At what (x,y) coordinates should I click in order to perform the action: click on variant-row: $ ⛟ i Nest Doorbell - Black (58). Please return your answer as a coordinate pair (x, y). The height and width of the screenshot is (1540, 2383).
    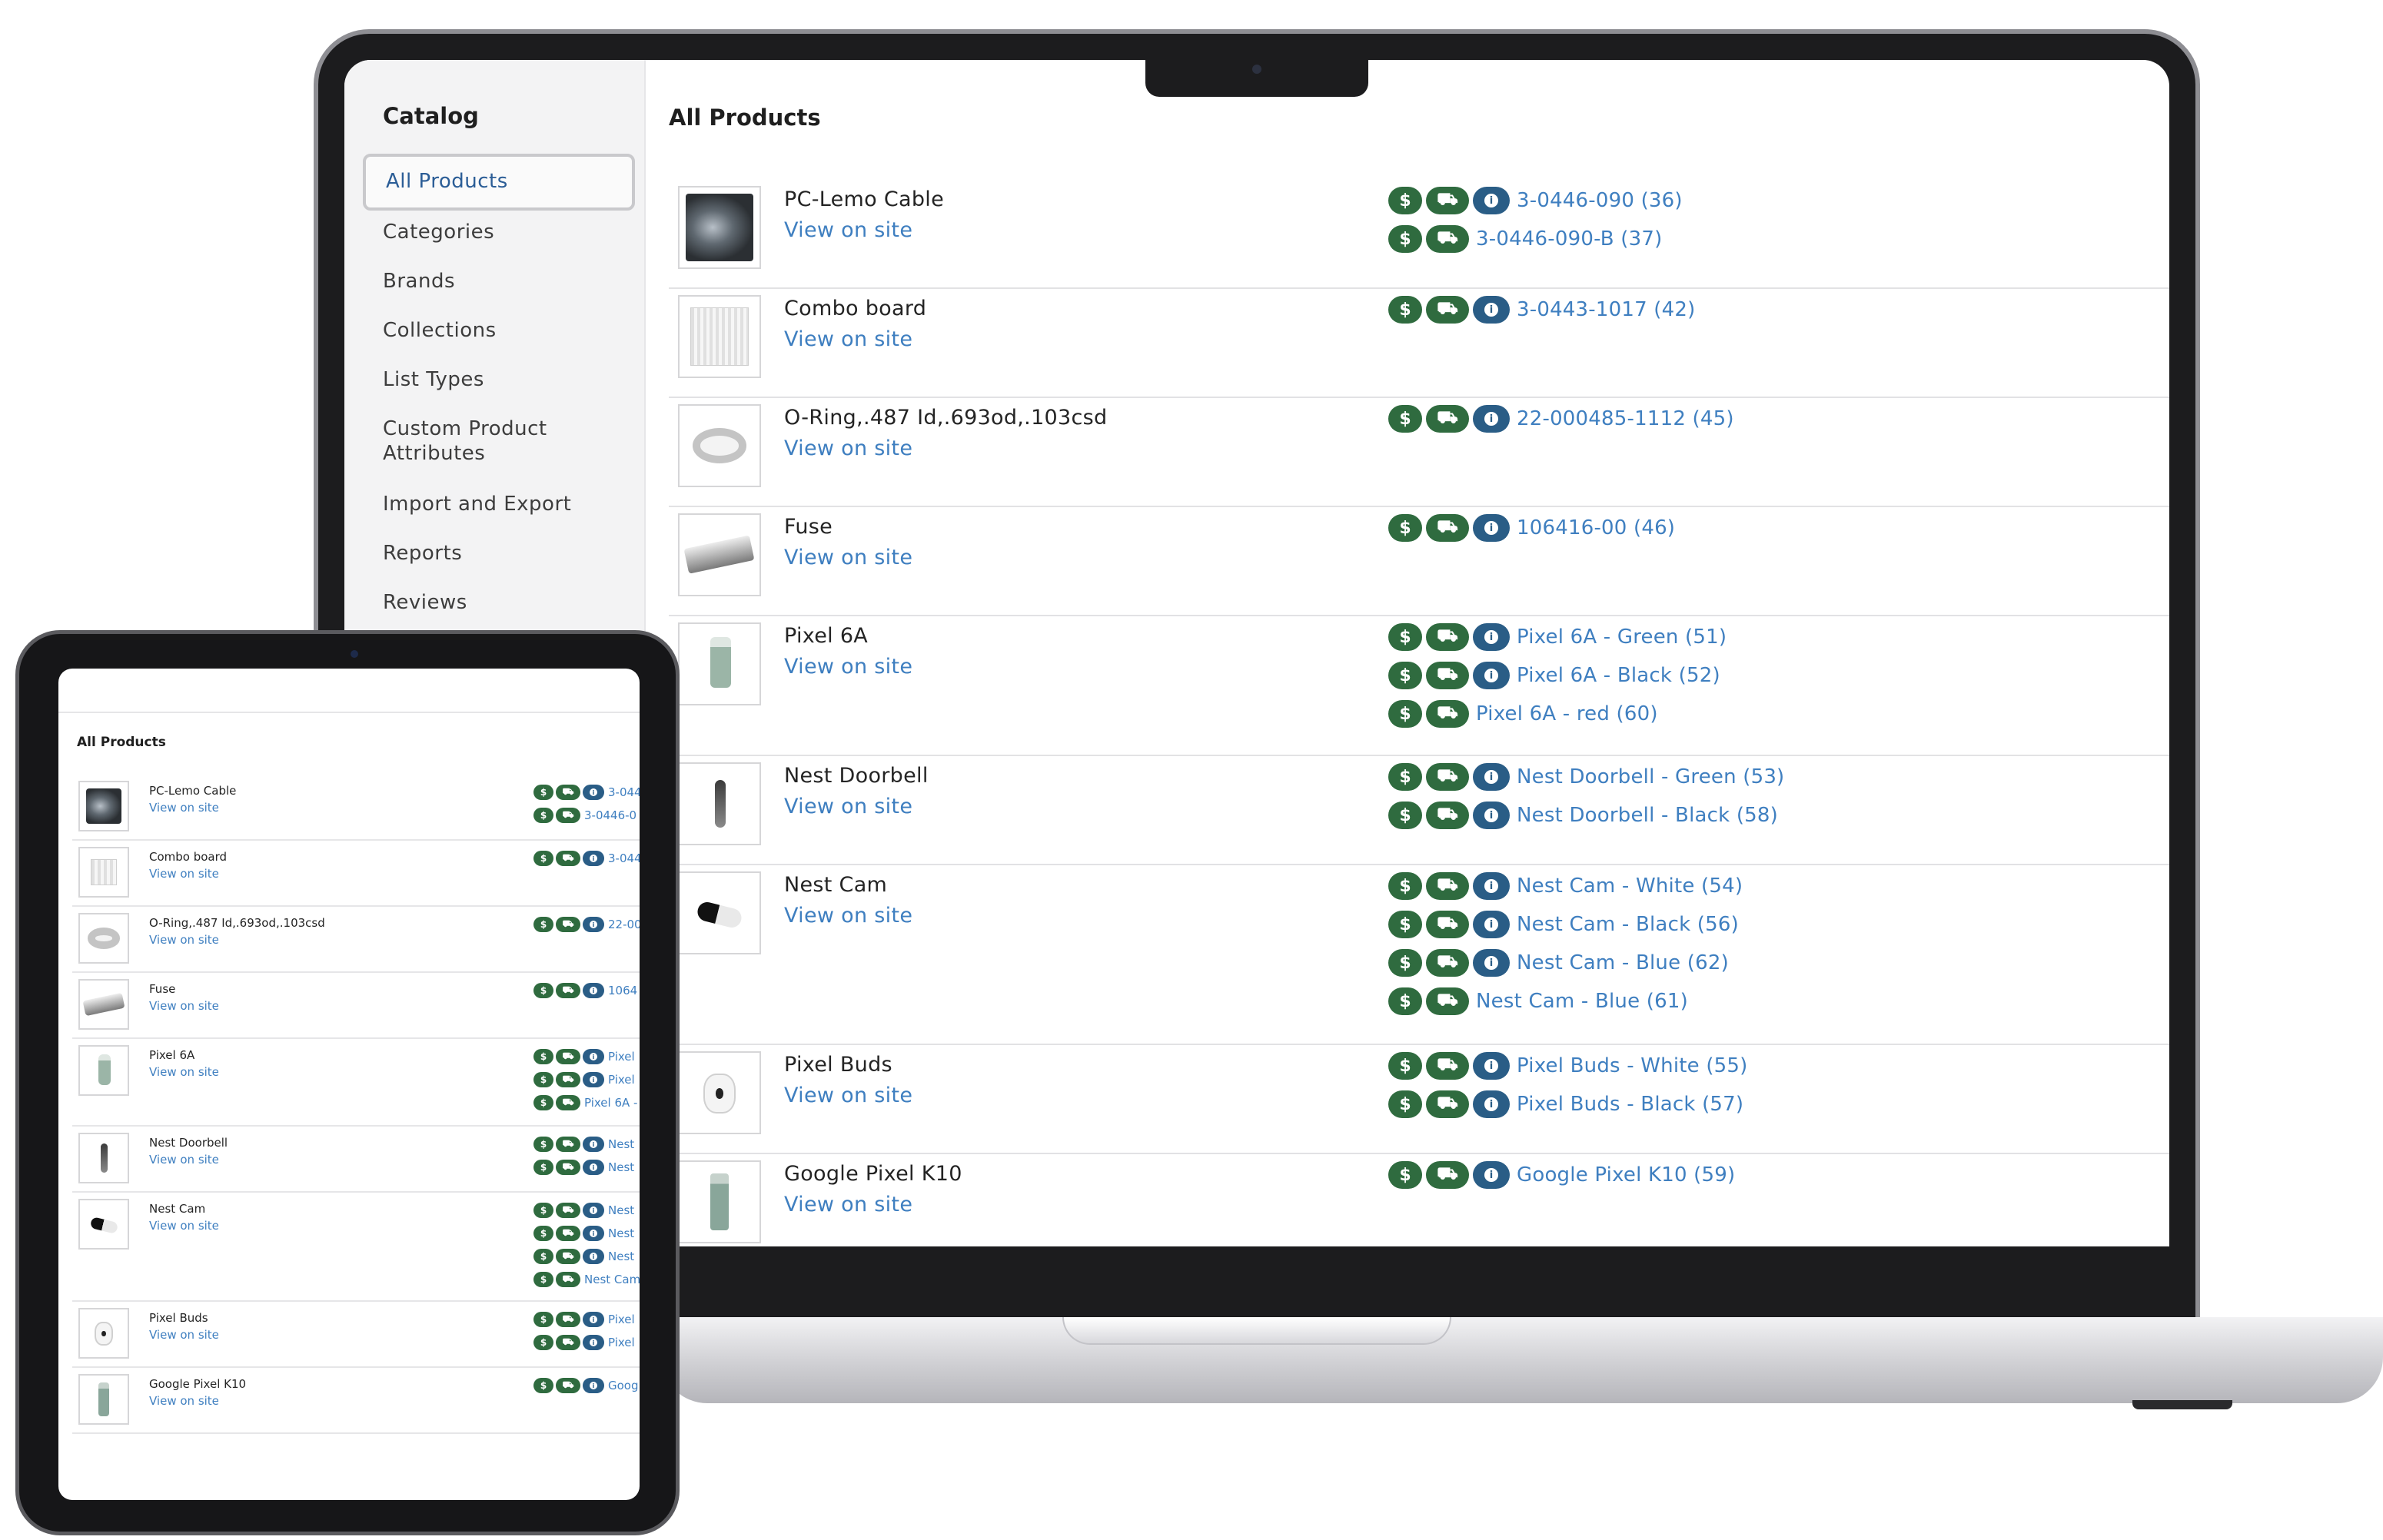
    Looking at the image, I should click on (1583, 815).